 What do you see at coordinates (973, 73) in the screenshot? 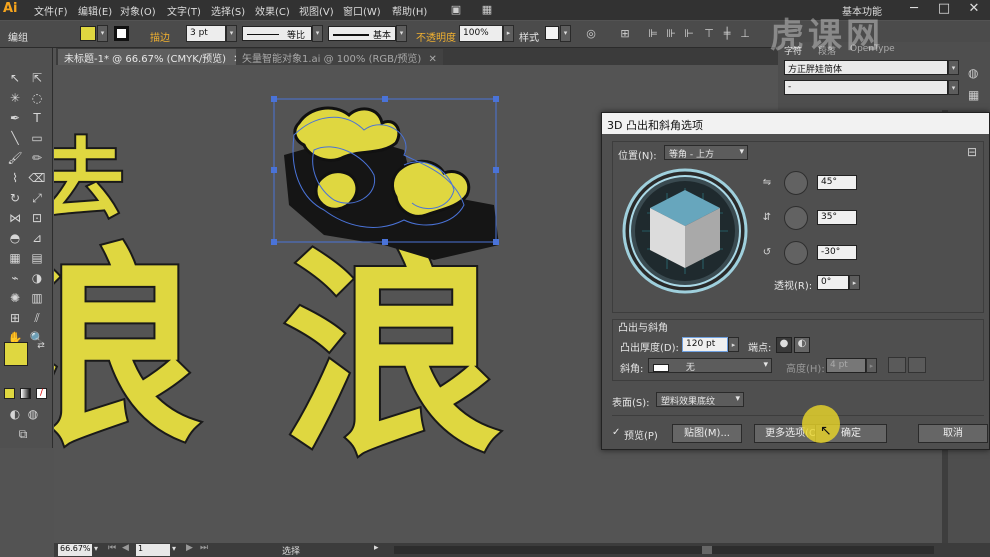
I see `color-panel-icon: ◍` at bounding box center [973, 73].